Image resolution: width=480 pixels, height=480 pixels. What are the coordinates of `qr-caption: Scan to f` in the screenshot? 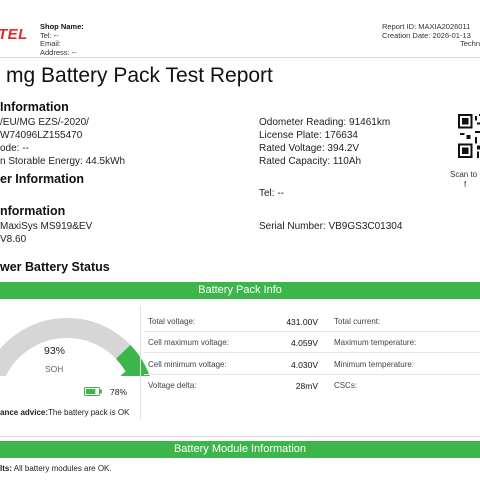 It's located at (463, 179).